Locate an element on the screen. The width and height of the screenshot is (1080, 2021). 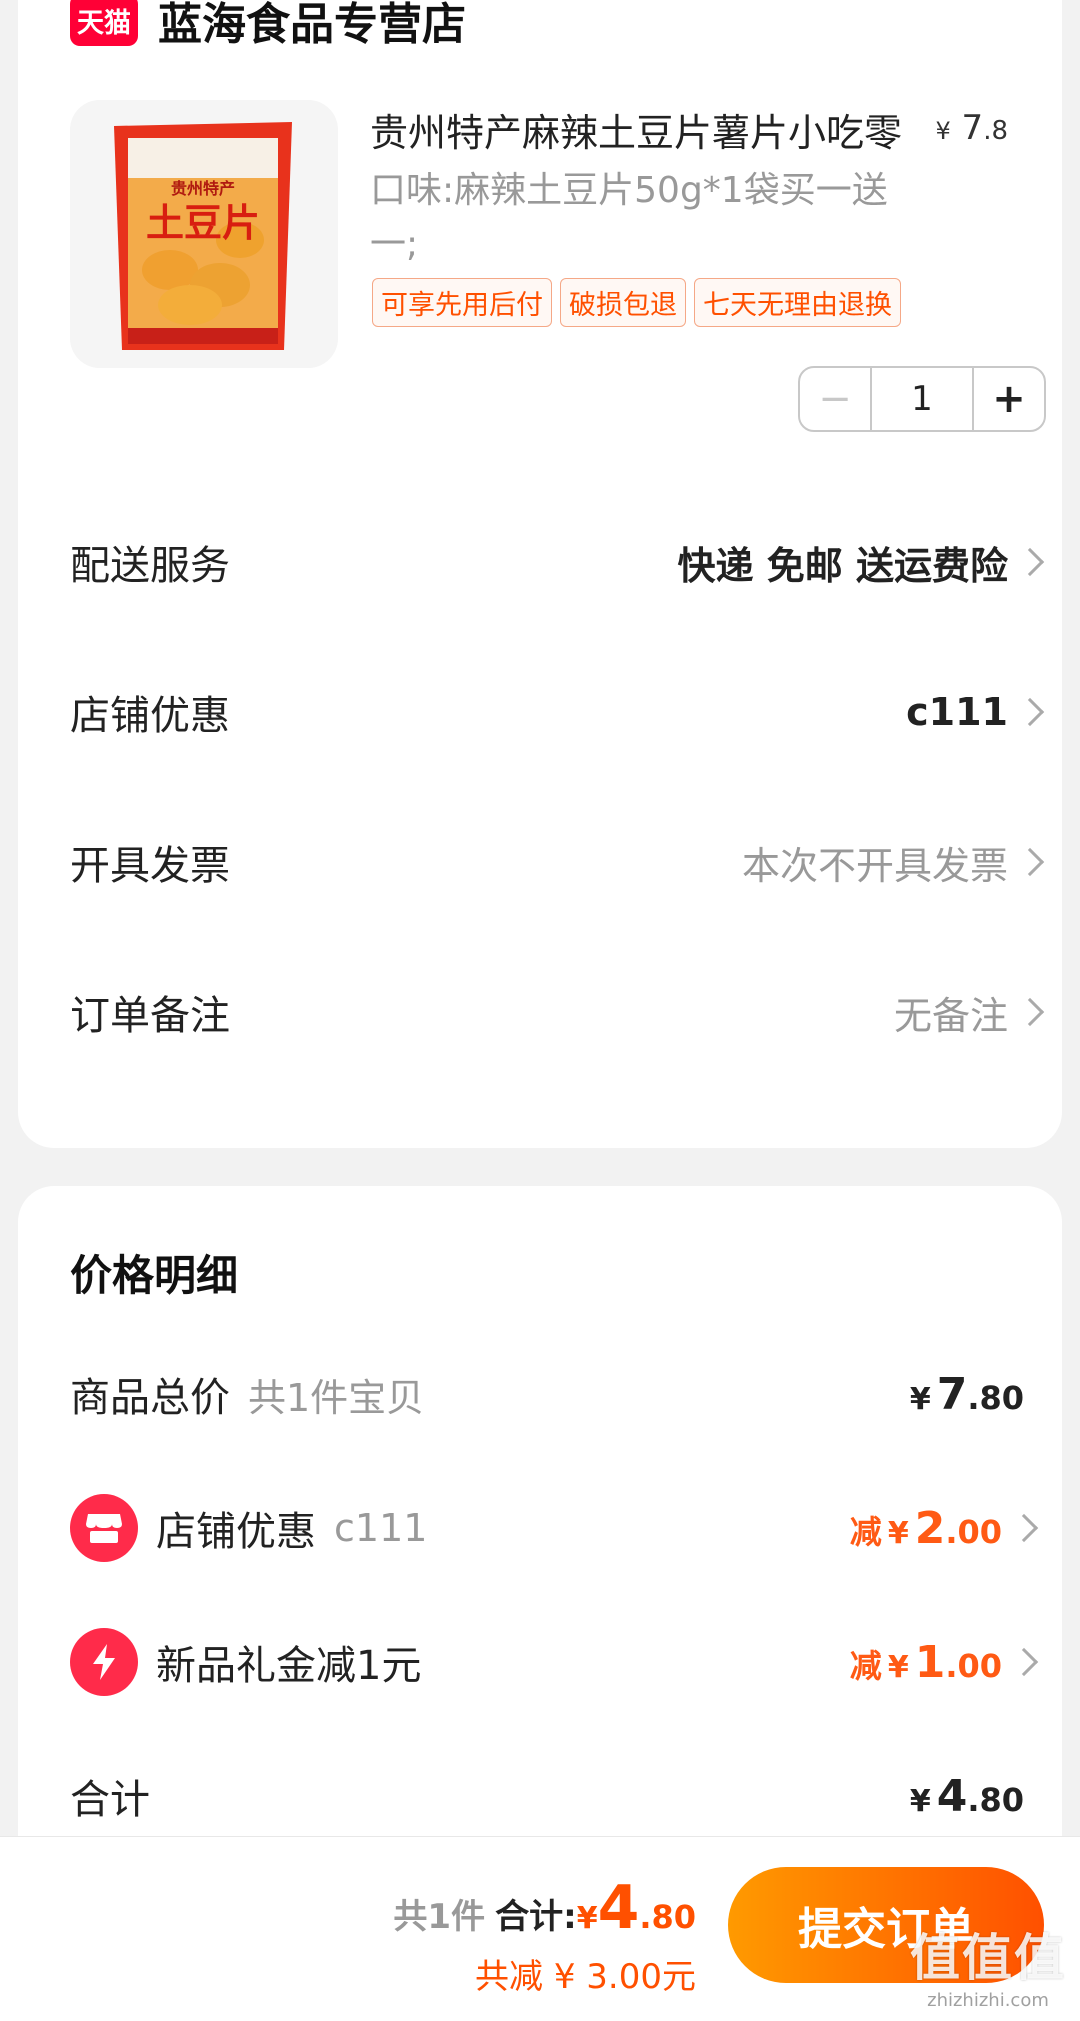
goods-total-row: 商品总价 共1件宝贝 ¥ 7.80 is located at coordinates (555, 1394).